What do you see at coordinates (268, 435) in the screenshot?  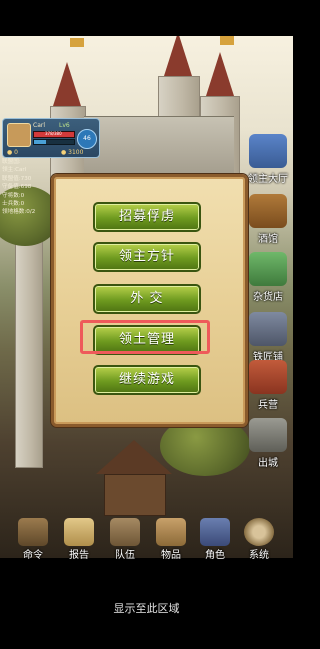 I see `city-gate-icon` at bounding box center [268, 435].